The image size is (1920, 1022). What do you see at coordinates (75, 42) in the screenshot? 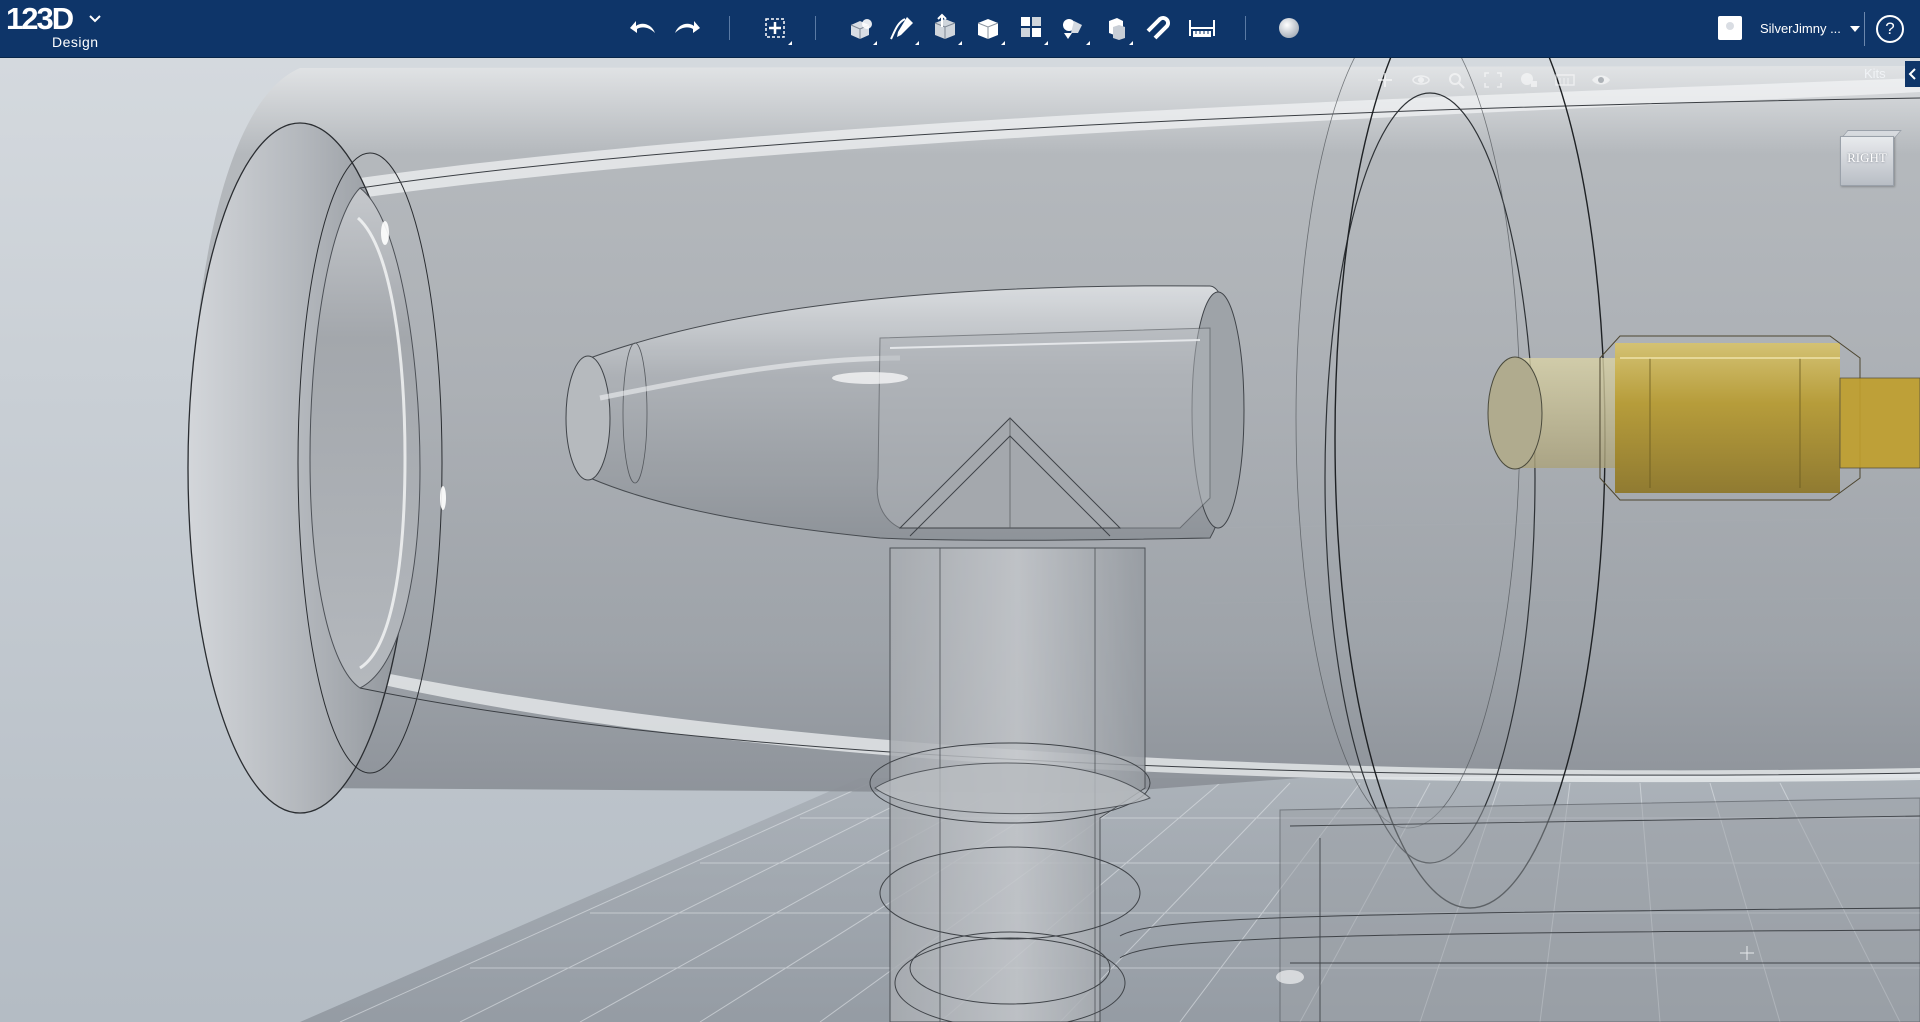
I see `logo-subtitle: Design` at bounding box center [75, 42].